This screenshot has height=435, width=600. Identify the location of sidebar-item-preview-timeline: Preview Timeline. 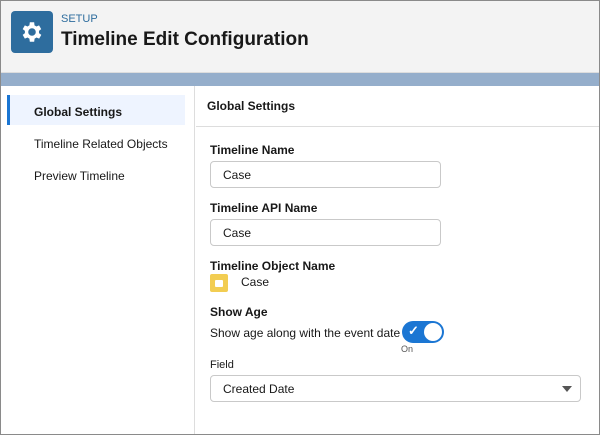
(96, 174).